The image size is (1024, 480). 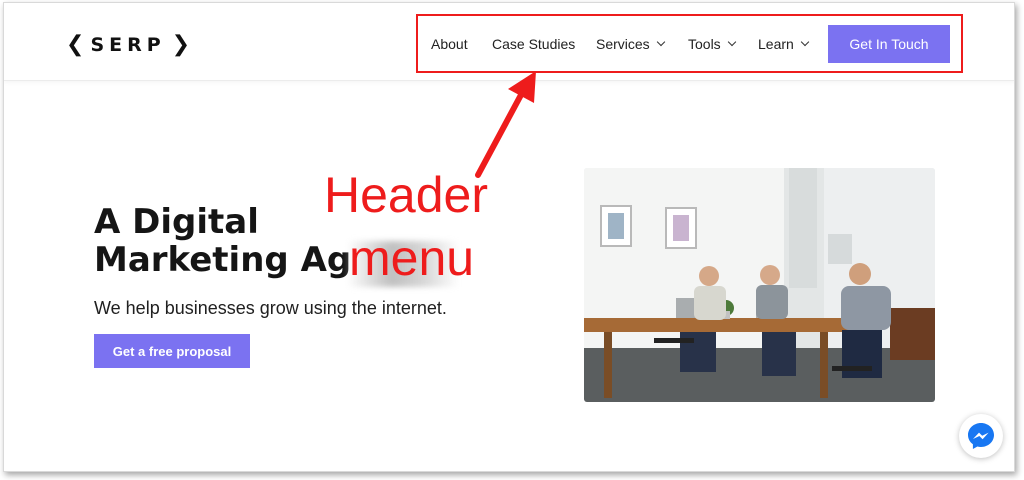 What do you see at coordinates (449, 44) in the screenshot?
I see `nav-about: About` at bounding box center [449, 44].